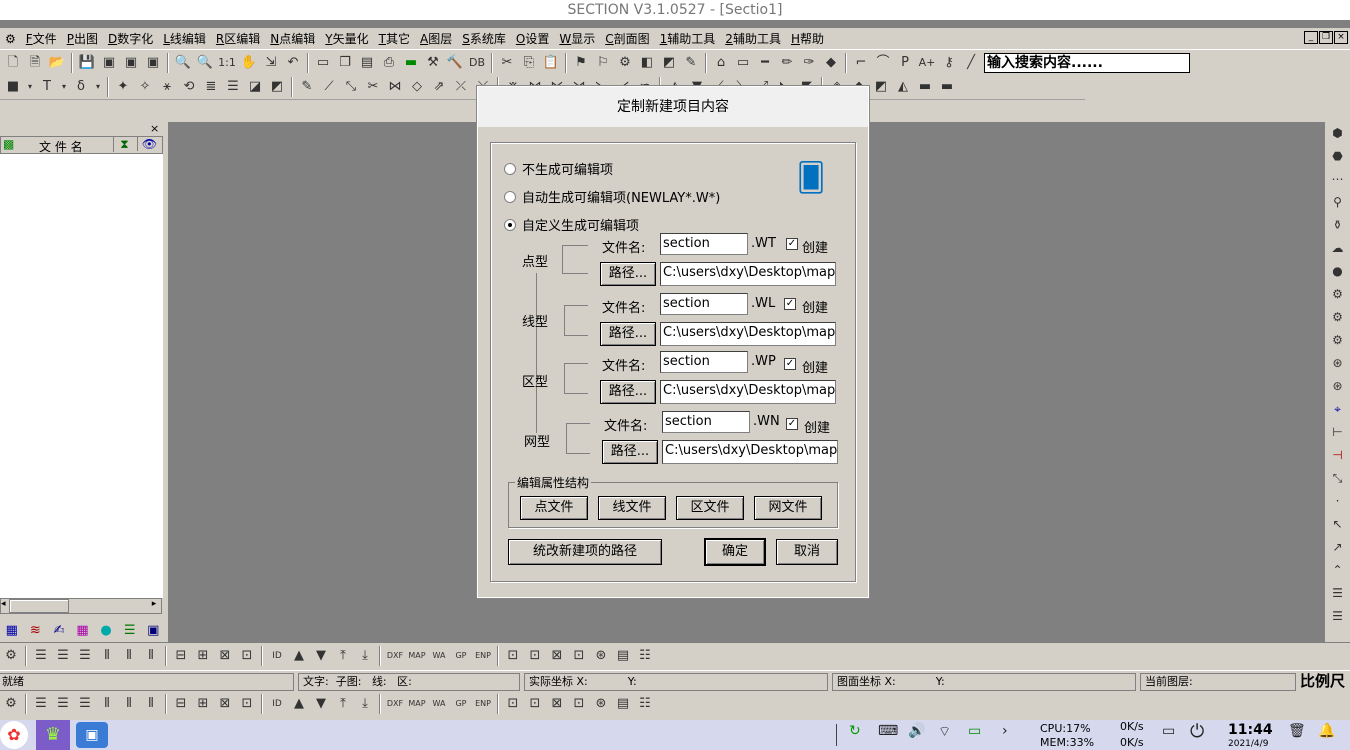  What do you see at coordinates (154, 604) in the screenshot?
I see `scroll-right-icon: ▸` at bounding box center [154, 604].